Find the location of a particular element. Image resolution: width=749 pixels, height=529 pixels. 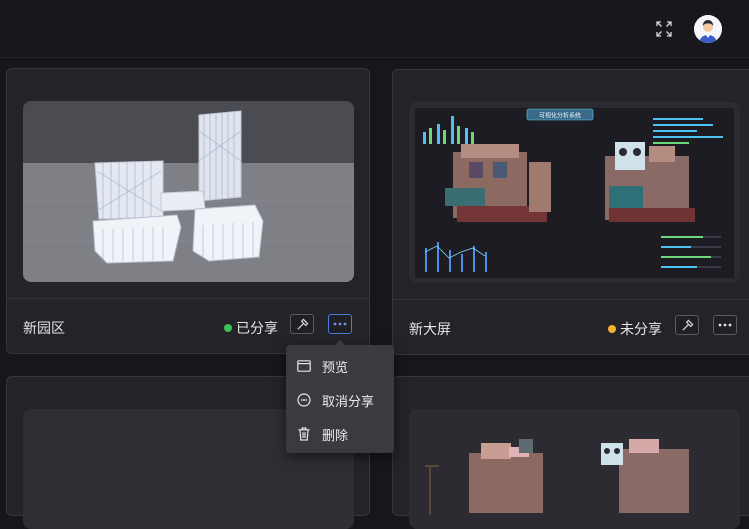

menu-item-delete: 删除 is located at coordinates (340, 434).